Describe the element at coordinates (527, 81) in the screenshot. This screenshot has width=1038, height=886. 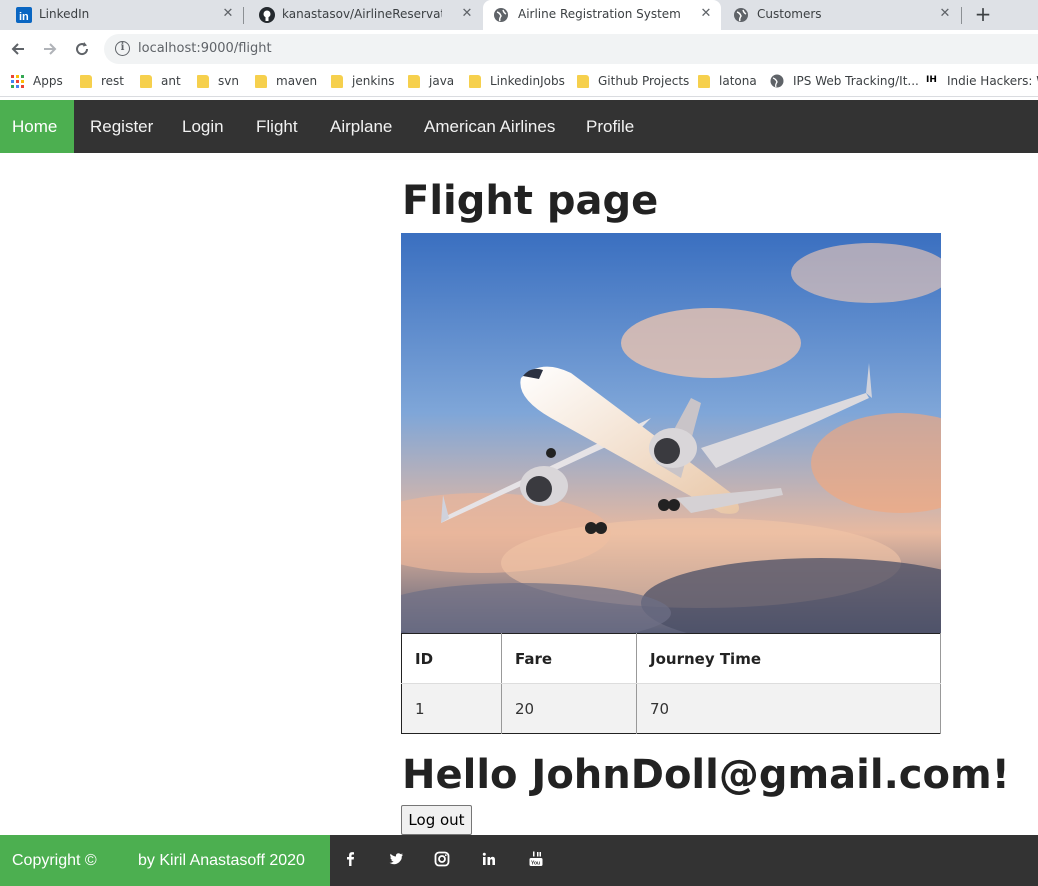
I see `bookmark-label: LinkedinJobs` at that location.